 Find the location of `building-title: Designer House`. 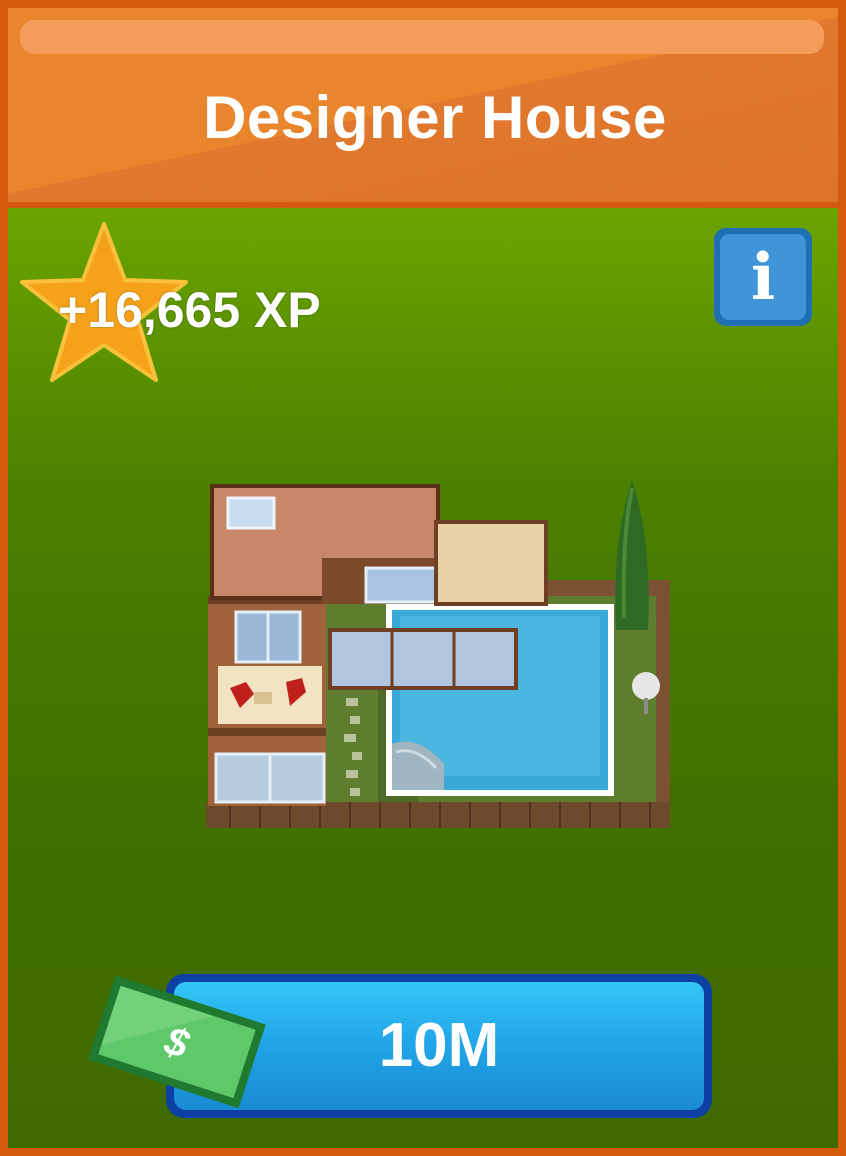

building-title: Designer House is located at coordinates (435, 117).